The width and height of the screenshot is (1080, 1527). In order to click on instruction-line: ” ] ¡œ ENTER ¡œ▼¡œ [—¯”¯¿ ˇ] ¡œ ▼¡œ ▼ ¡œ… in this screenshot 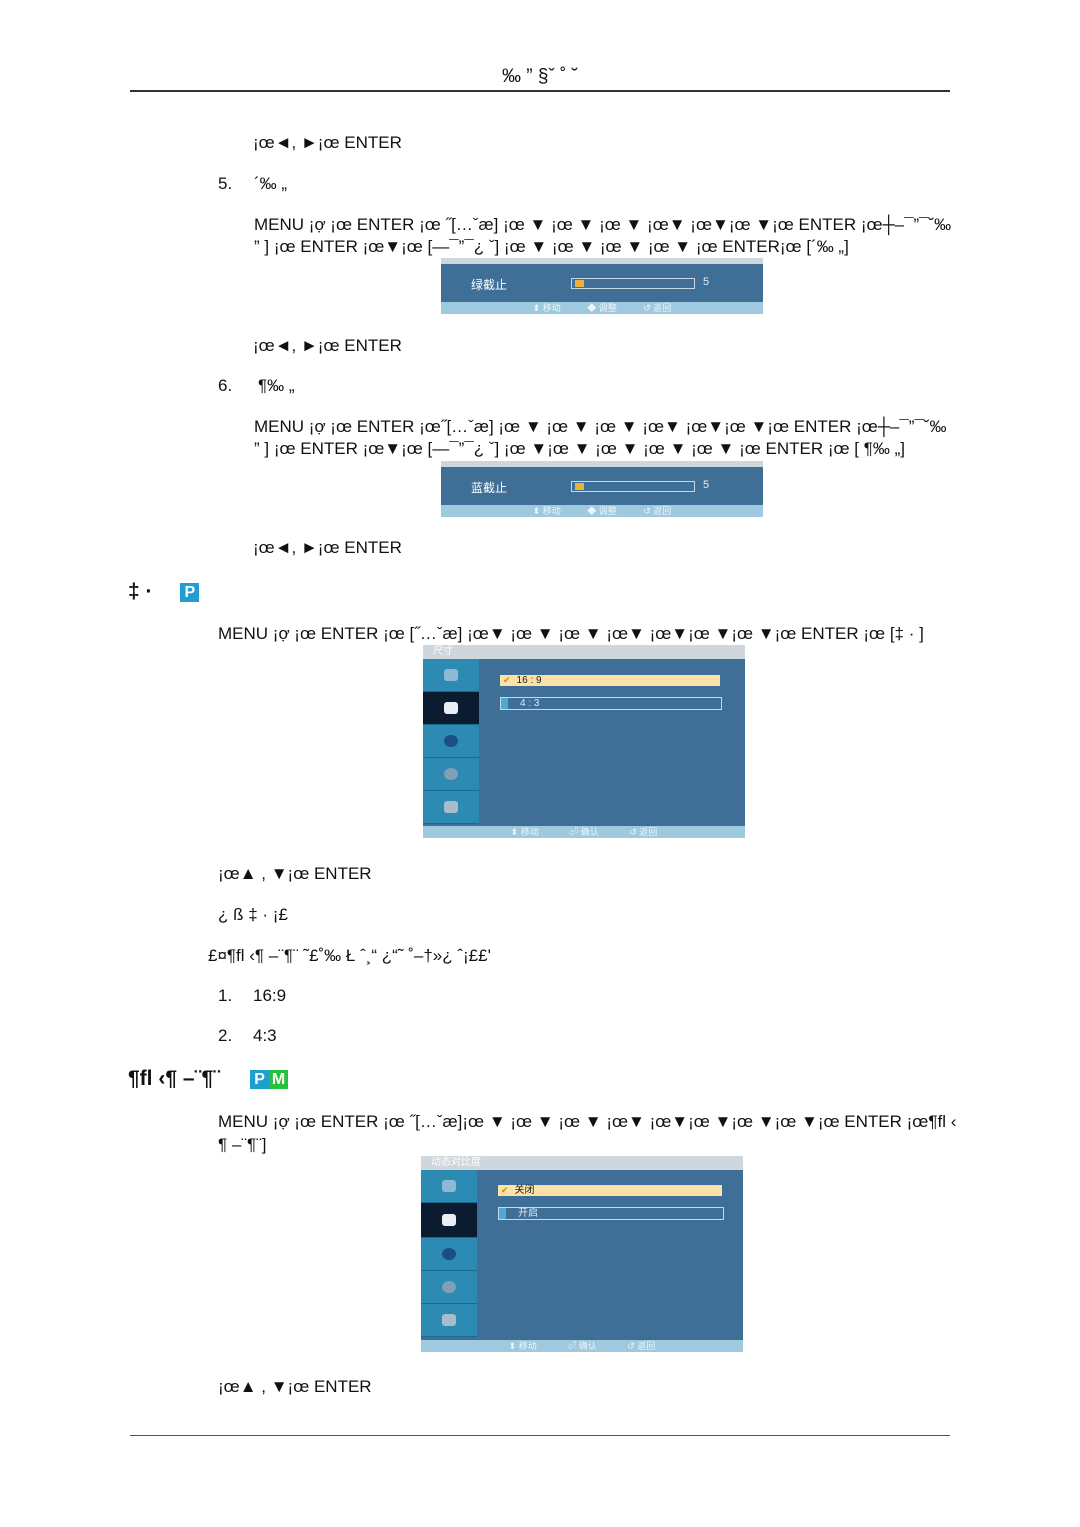, I will do `click(579, 448)`.